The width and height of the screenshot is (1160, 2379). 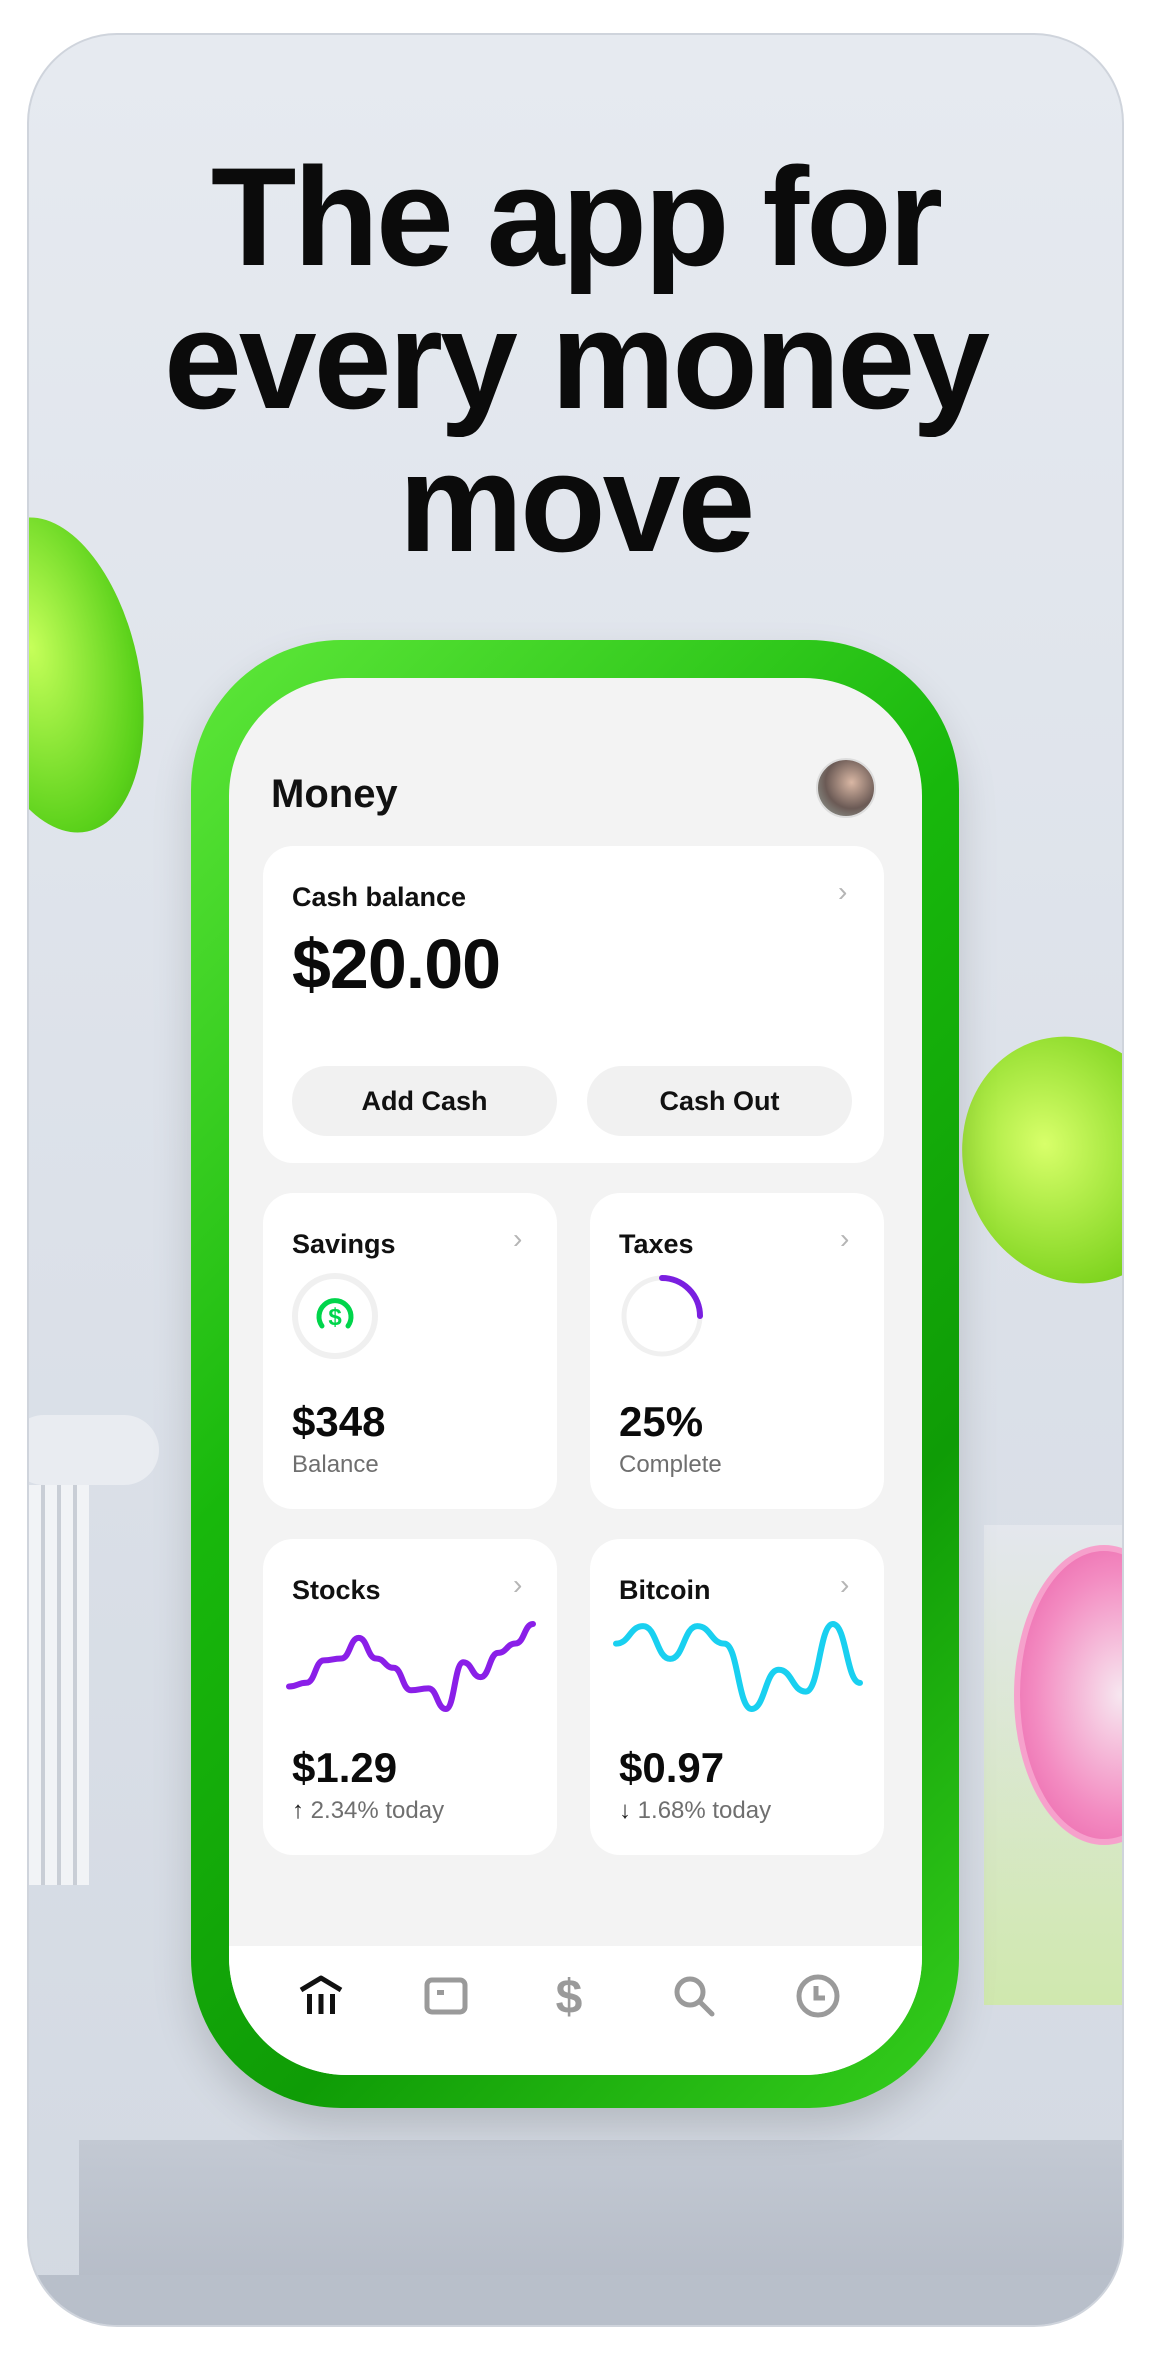 I want to click on dollar-icon: $, so click(x=569, y=1996).